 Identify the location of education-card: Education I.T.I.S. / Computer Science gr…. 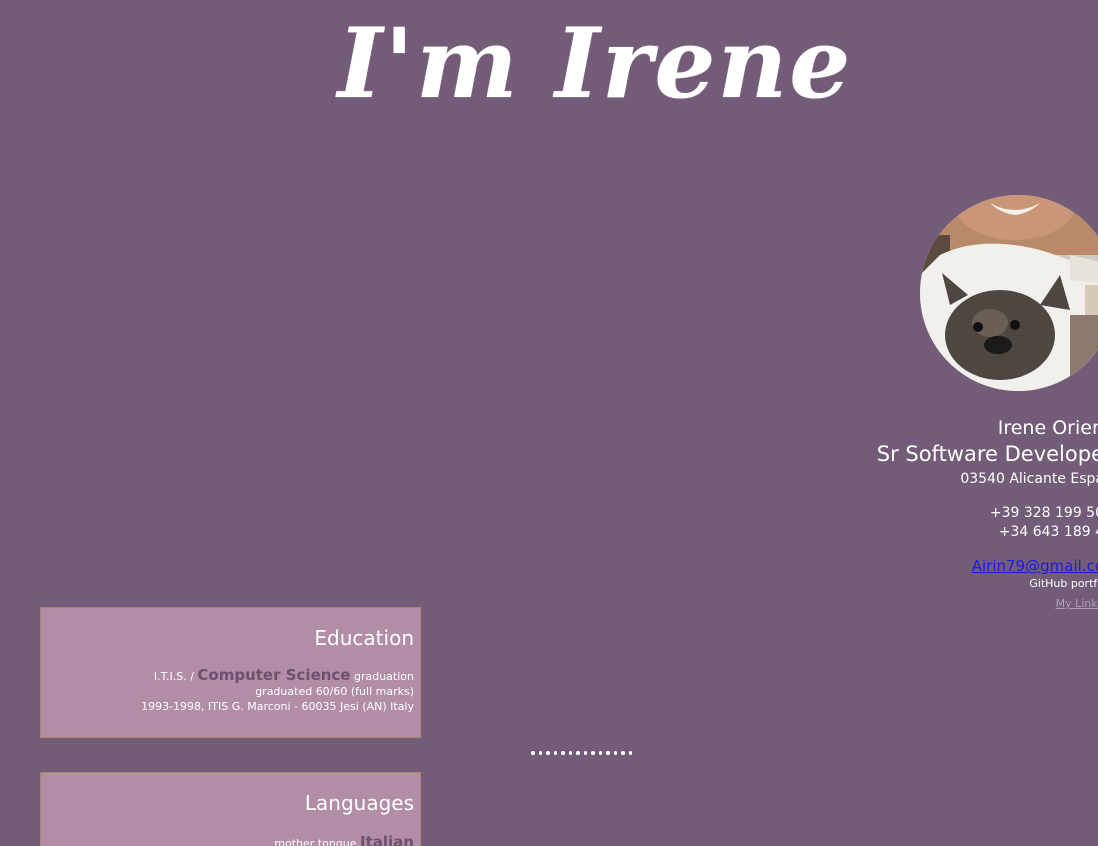
(230, 672).